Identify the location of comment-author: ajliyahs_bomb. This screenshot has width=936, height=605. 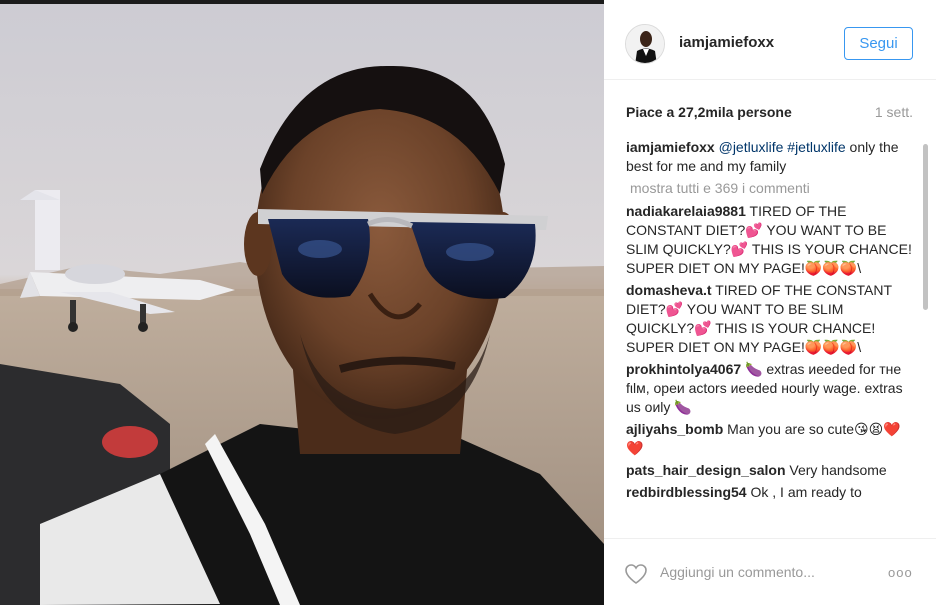
(674, 429).